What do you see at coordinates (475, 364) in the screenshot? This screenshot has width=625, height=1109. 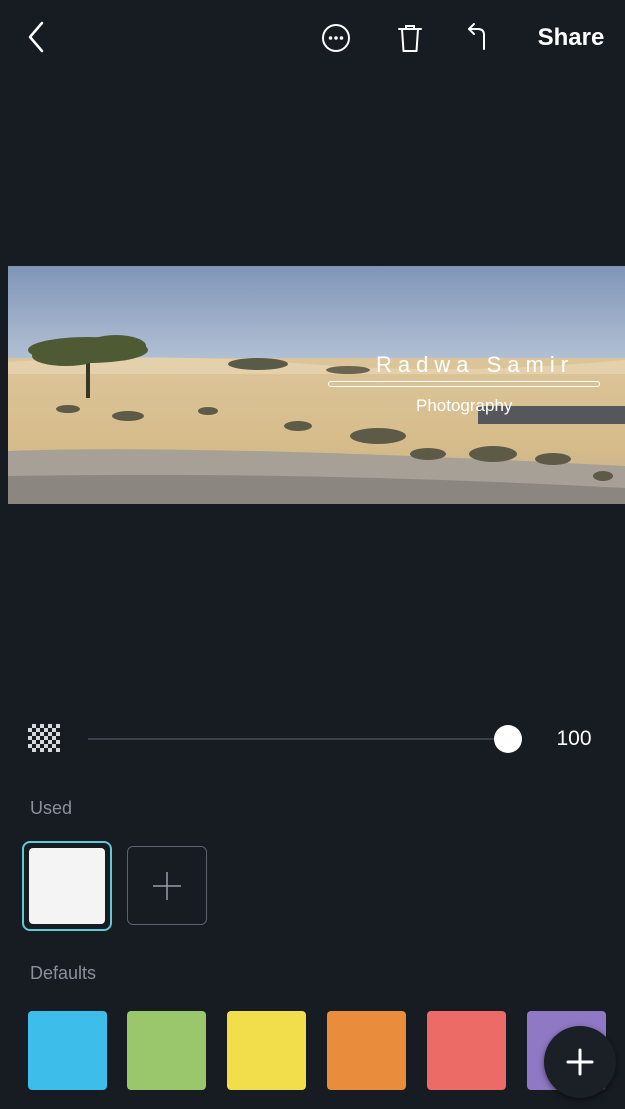 I see `watermark-name: Radwa Samir` at bounding box center [475, 364].